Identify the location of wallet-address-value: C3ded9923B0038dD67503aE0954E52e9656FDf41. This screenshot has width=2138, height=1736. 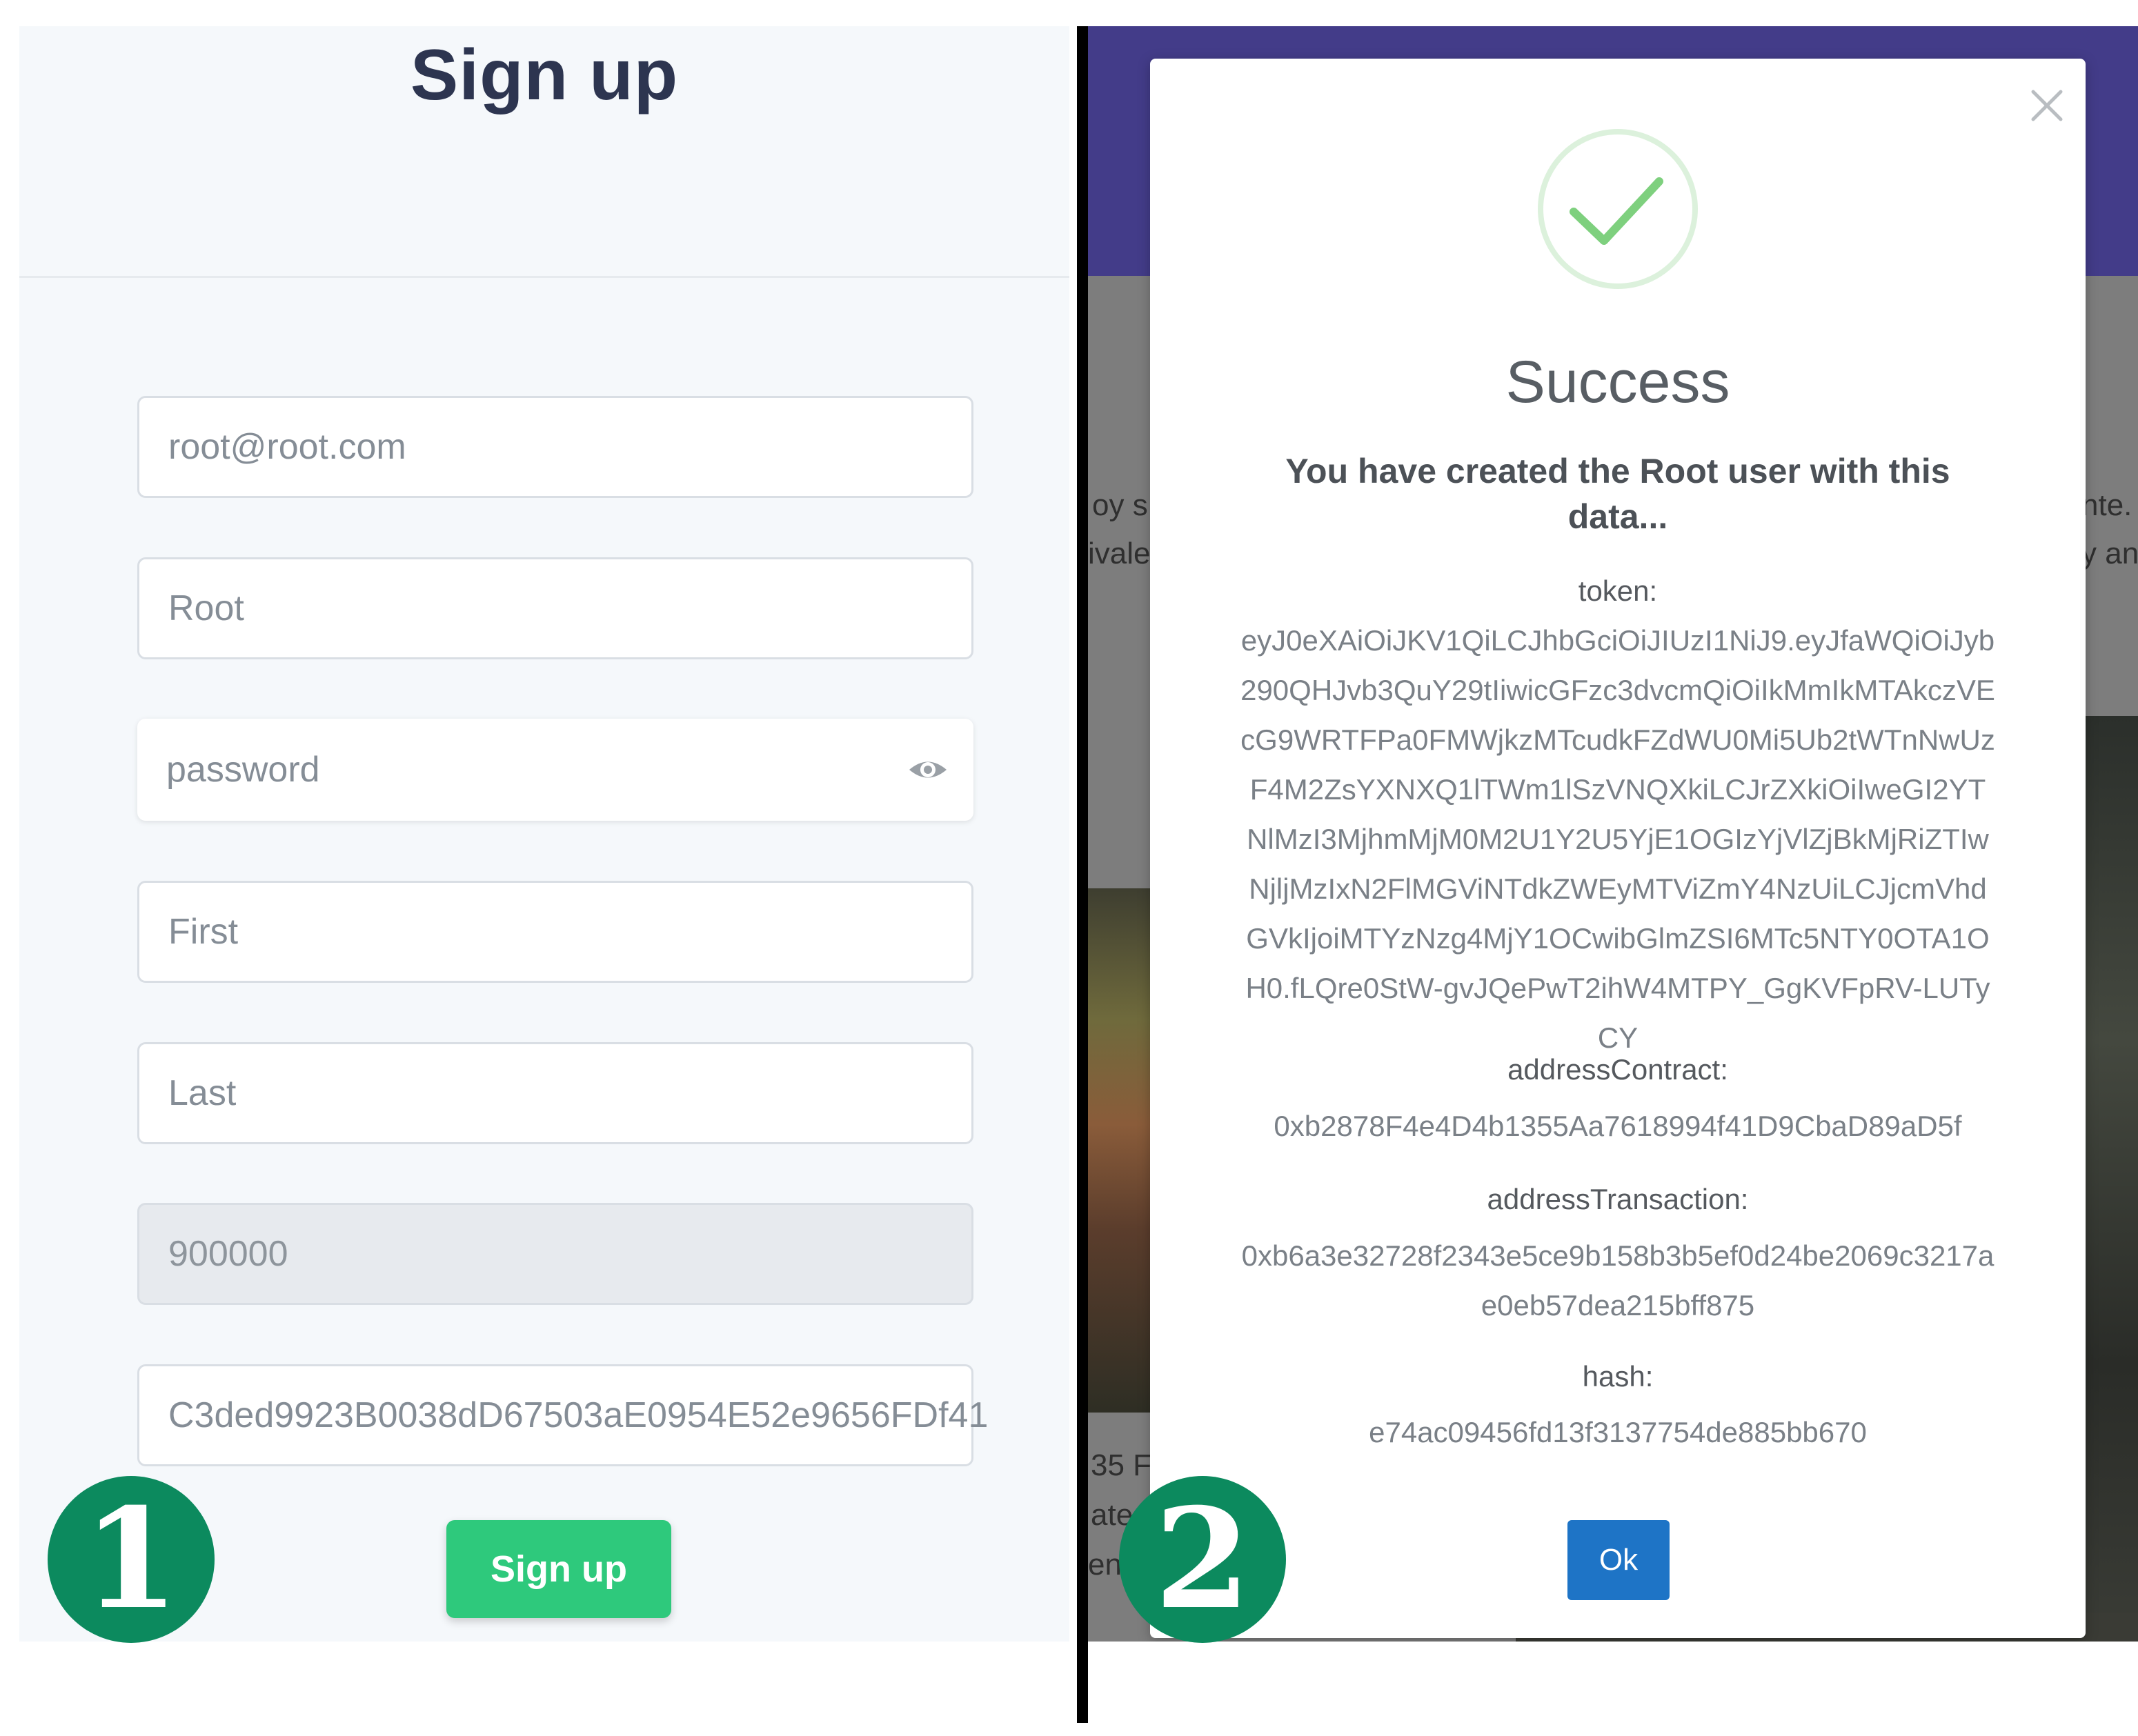
(579, 1415).